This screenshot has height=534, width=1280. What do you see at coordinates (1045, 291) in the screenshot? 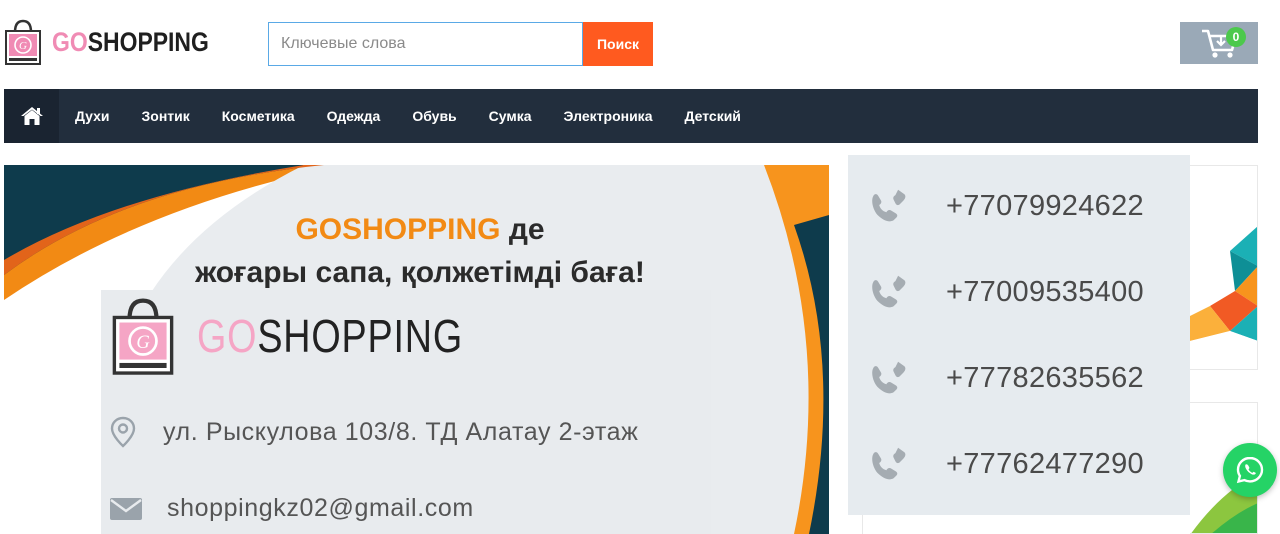
I see `phone-number: +77009535400` at bounding box center [1045, 291].